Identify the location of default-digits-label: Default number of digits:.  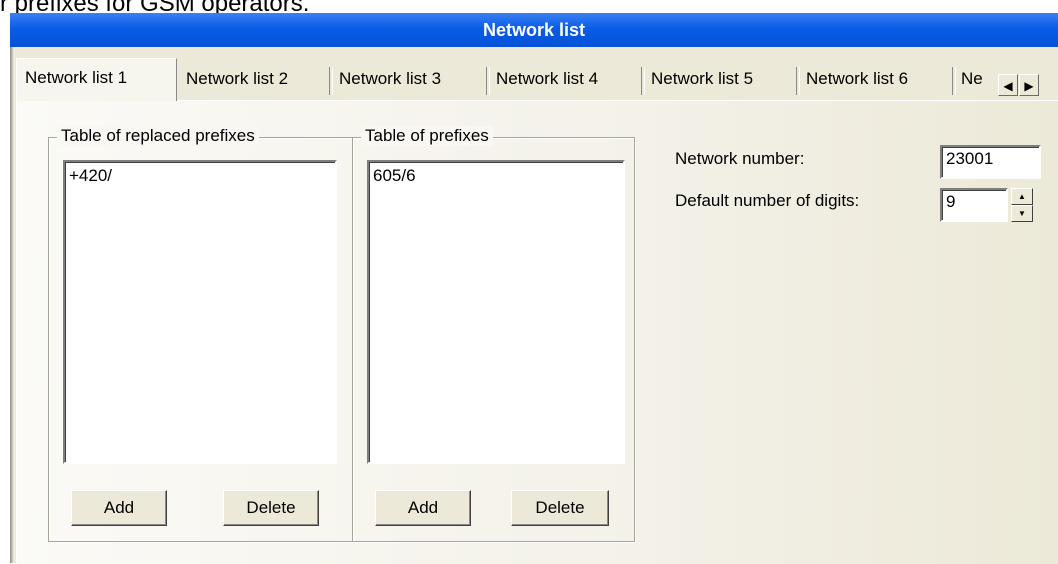
(767, 200).